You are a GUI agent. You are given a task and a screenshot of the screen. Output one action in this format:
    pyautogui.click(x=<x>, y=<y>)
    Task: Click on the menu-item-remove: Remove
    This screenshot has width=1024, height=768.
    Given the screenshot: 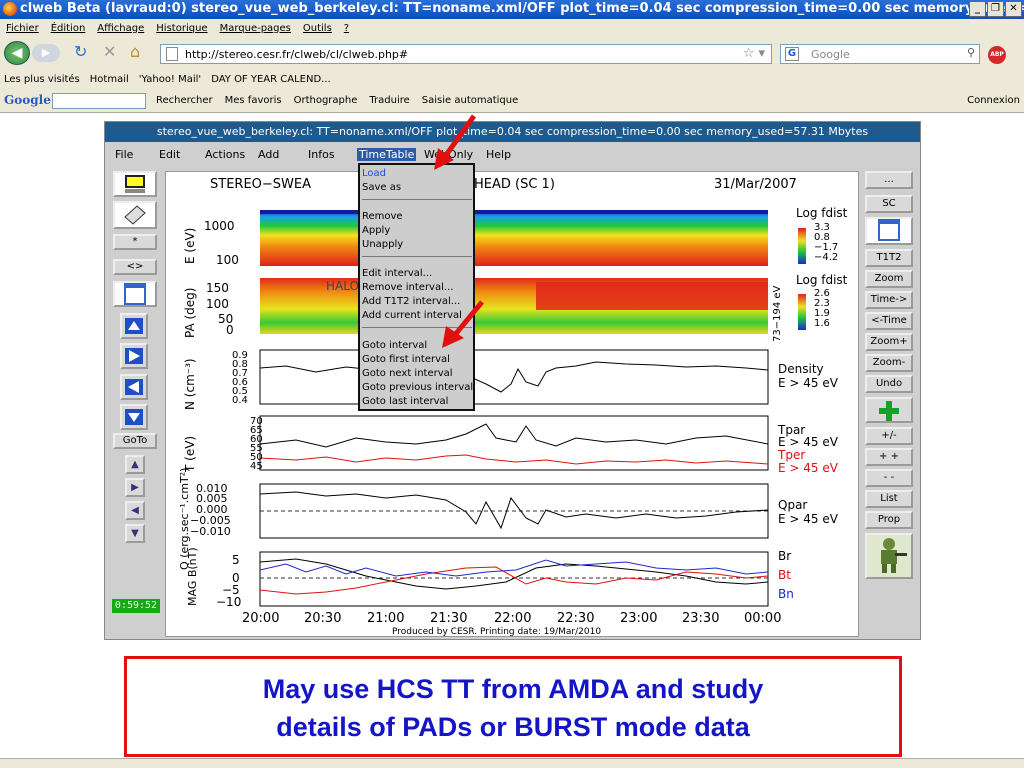 What is the action you would take?
    pyautogui.click(x=382, y=216)
    